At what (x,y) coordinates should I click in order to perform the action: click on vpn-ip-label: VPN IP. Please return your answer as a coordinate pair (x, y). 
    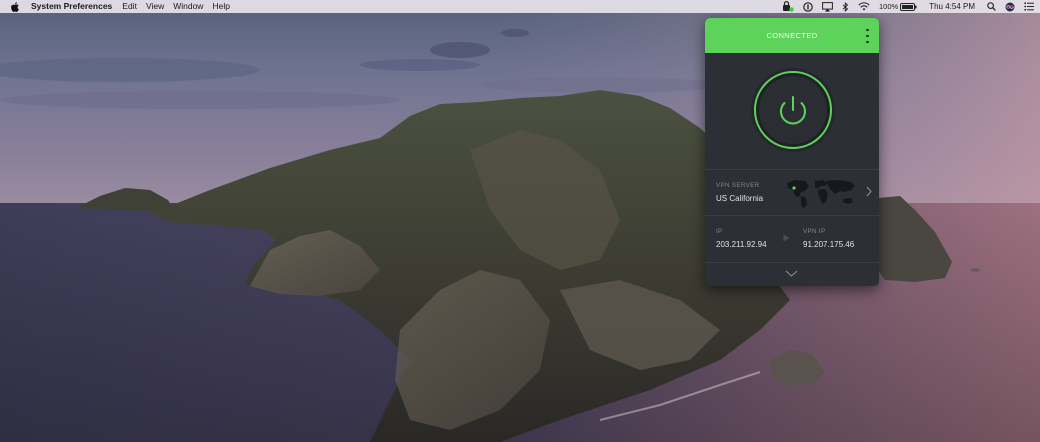
    Looking at the image, I should click on (814, 231).